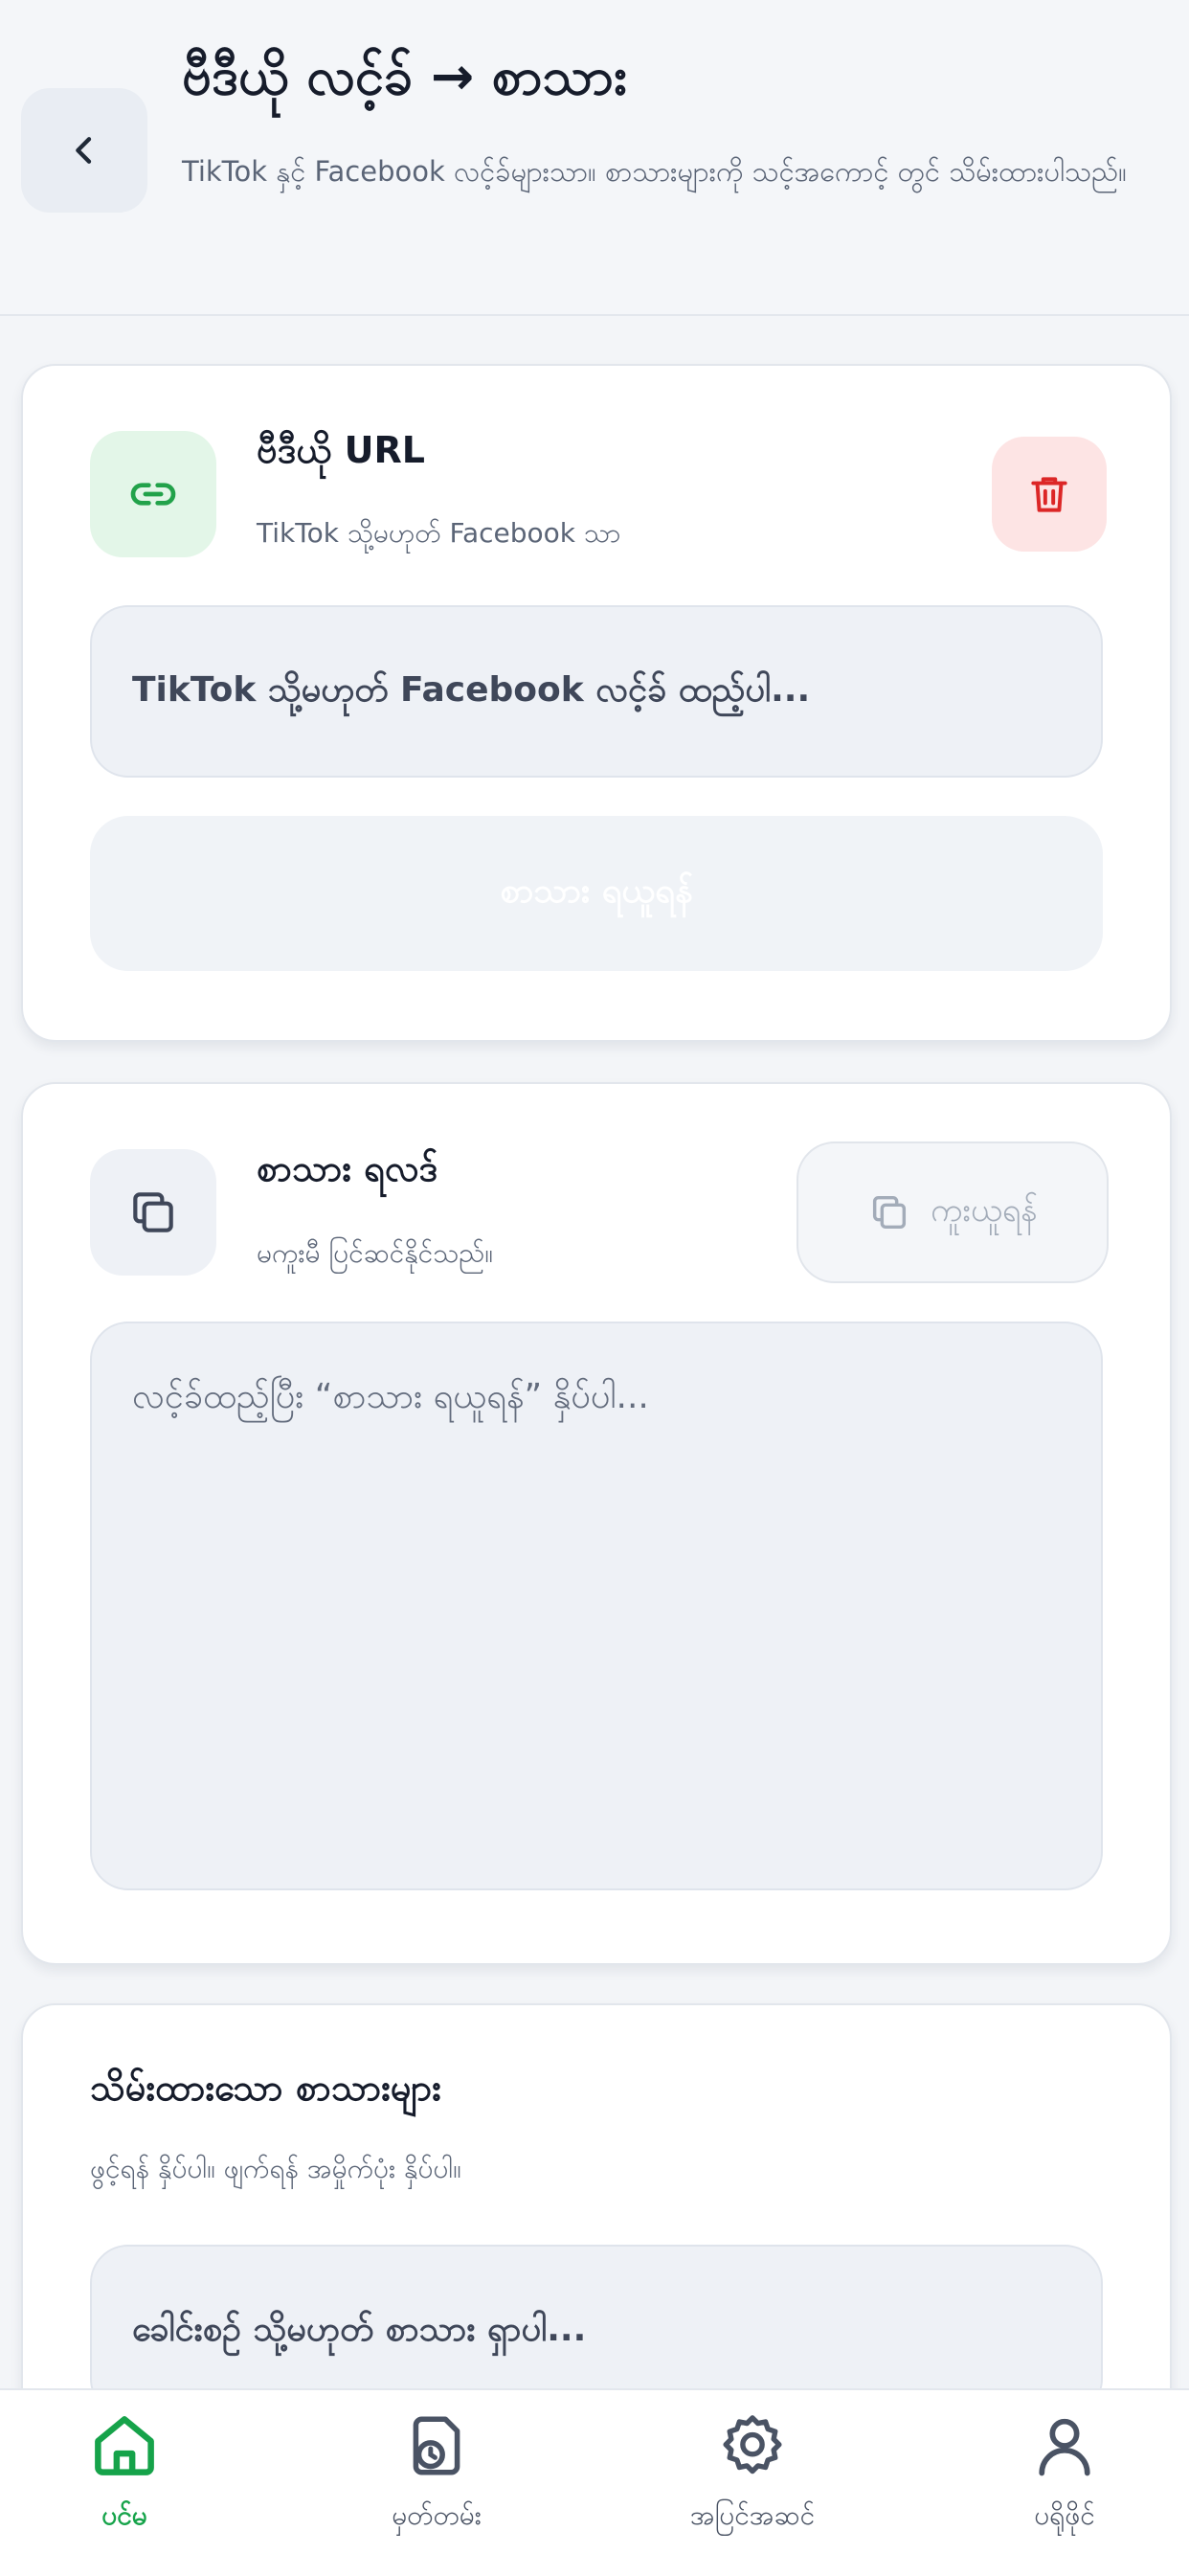  I want to click on back-button, so click(84, 150).